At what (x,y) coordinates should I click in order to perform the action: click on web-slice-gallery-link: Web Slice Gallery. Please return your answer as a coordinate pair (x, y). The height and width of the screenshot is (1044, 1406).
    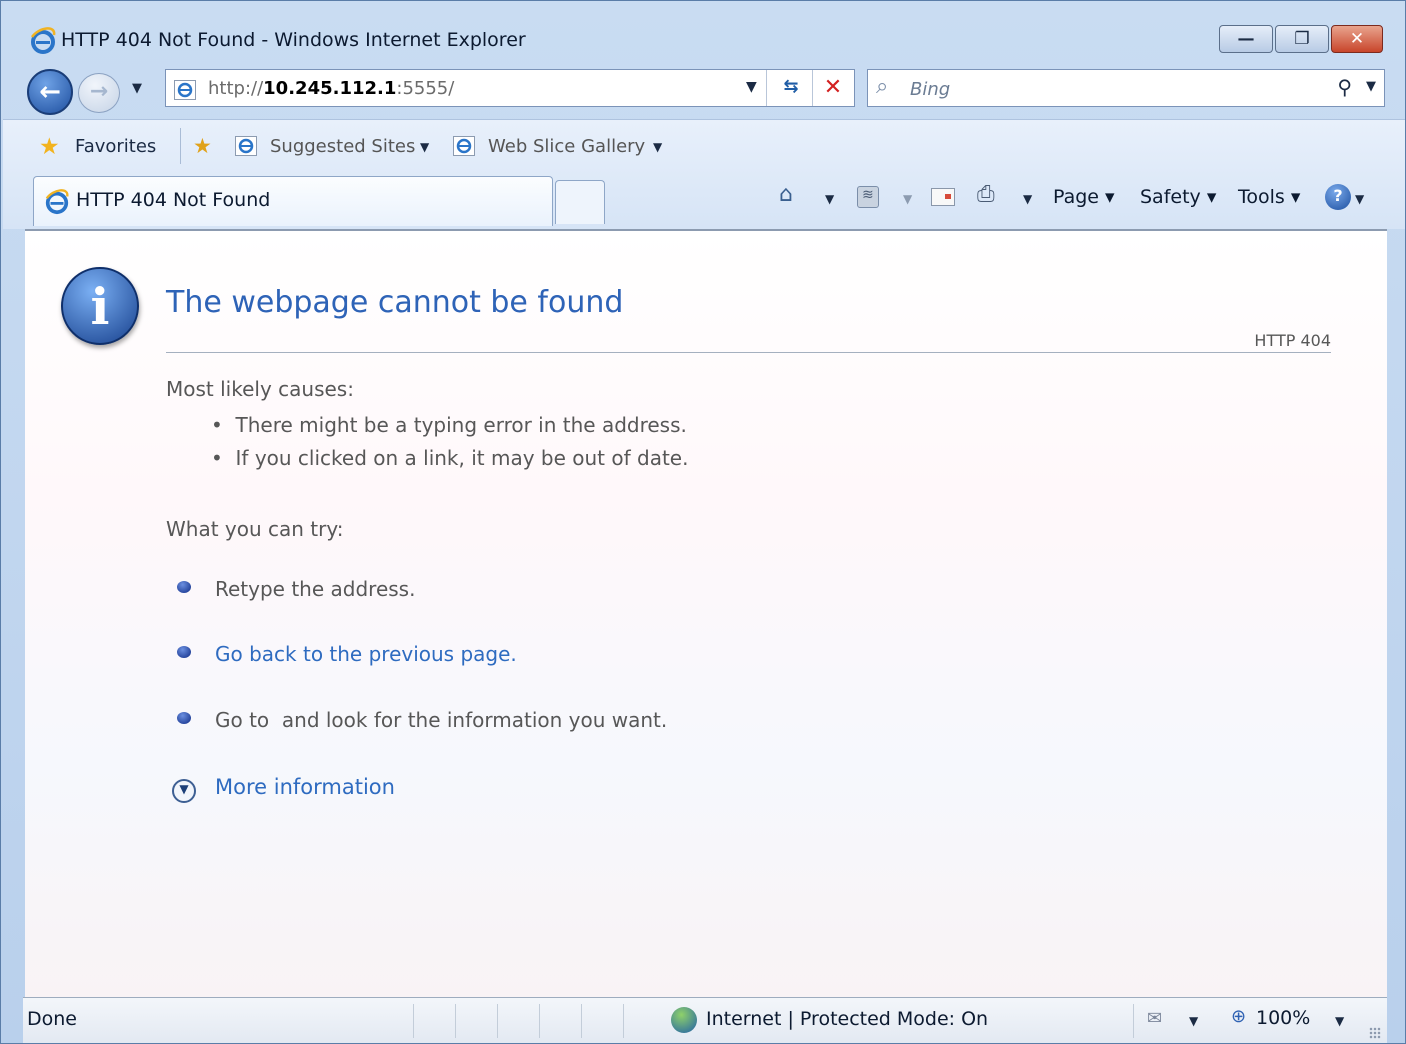
    Looking at the image, I should click on (566, 146).